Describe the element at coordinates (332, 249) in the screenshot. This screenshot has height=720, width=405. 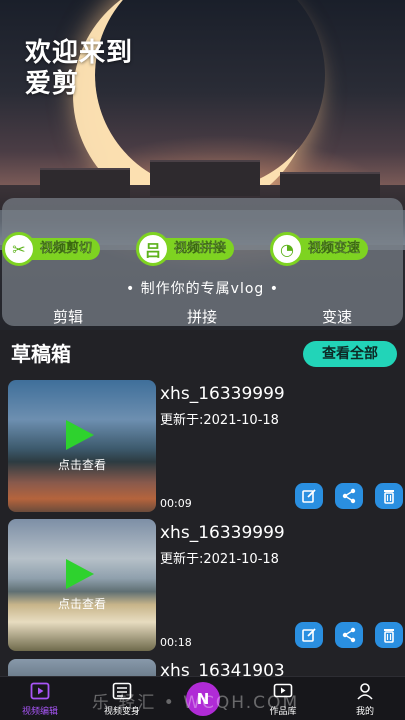
I see `tool-label: 视频变速` at that location.